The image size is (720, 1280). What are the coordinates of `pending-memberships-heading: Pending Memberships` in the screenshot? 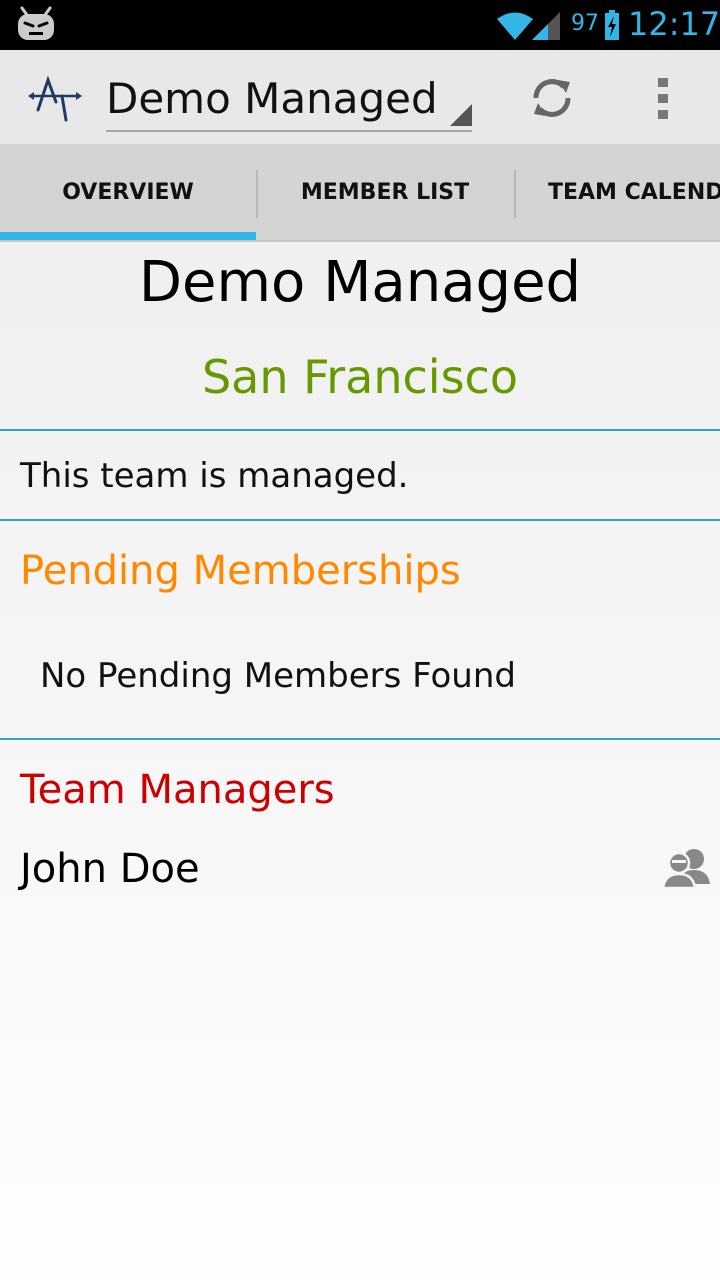 It's located at (240, 571).